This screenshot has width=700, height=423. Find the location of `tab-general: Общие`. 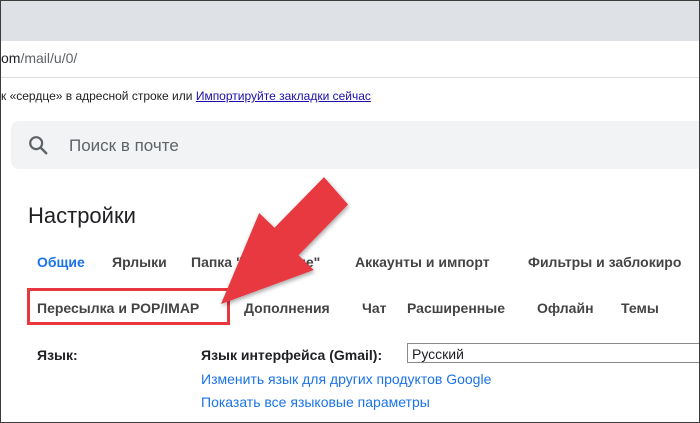

tab-general: Общие is located at coordinates (61, 262).